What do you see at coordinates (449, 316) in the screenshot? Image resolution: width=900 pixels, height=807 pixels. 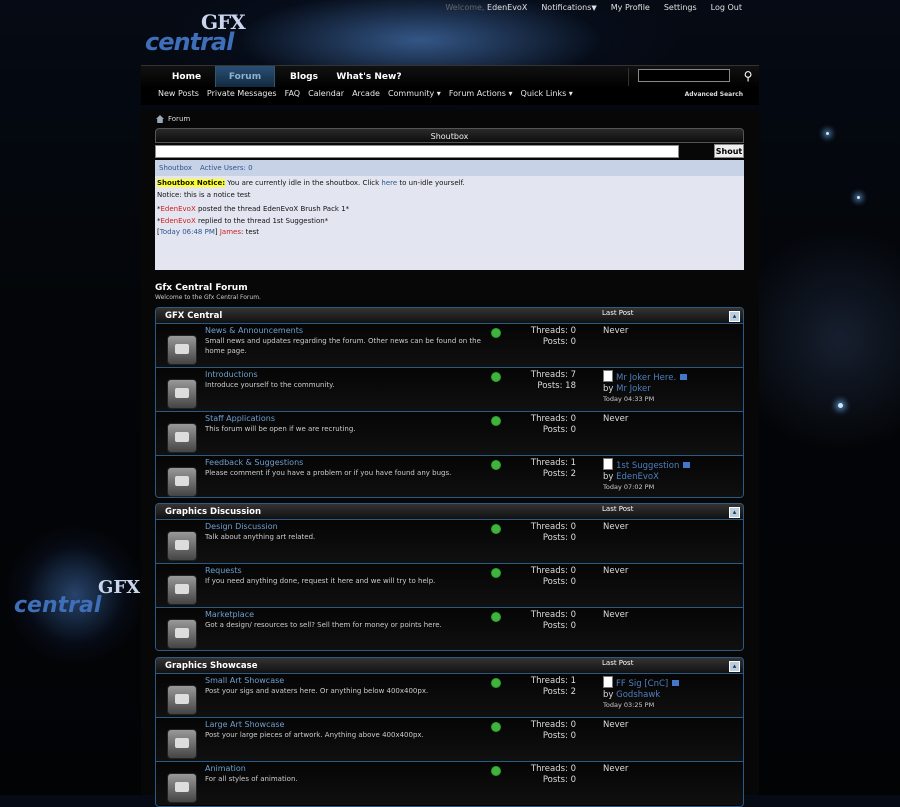 I see `category-header: GFX Central Last Post ▴` at bounding box center [449, 316].